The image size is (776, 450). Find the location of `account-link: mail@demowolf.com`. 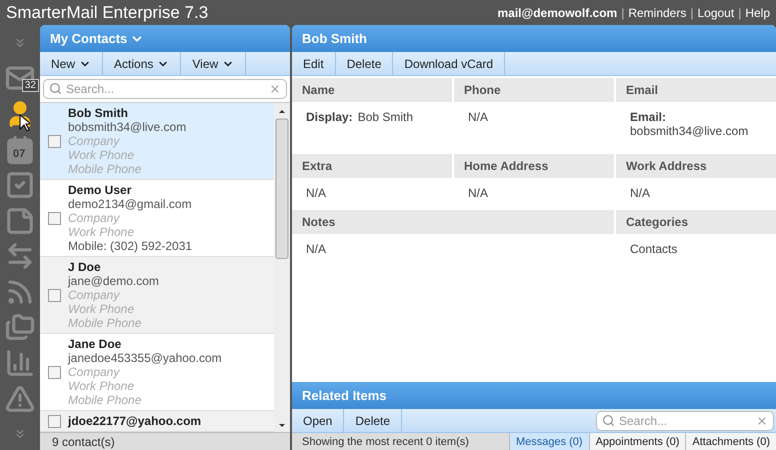

account-link: mail@demowolf.com is located at coordinates (557, 13).